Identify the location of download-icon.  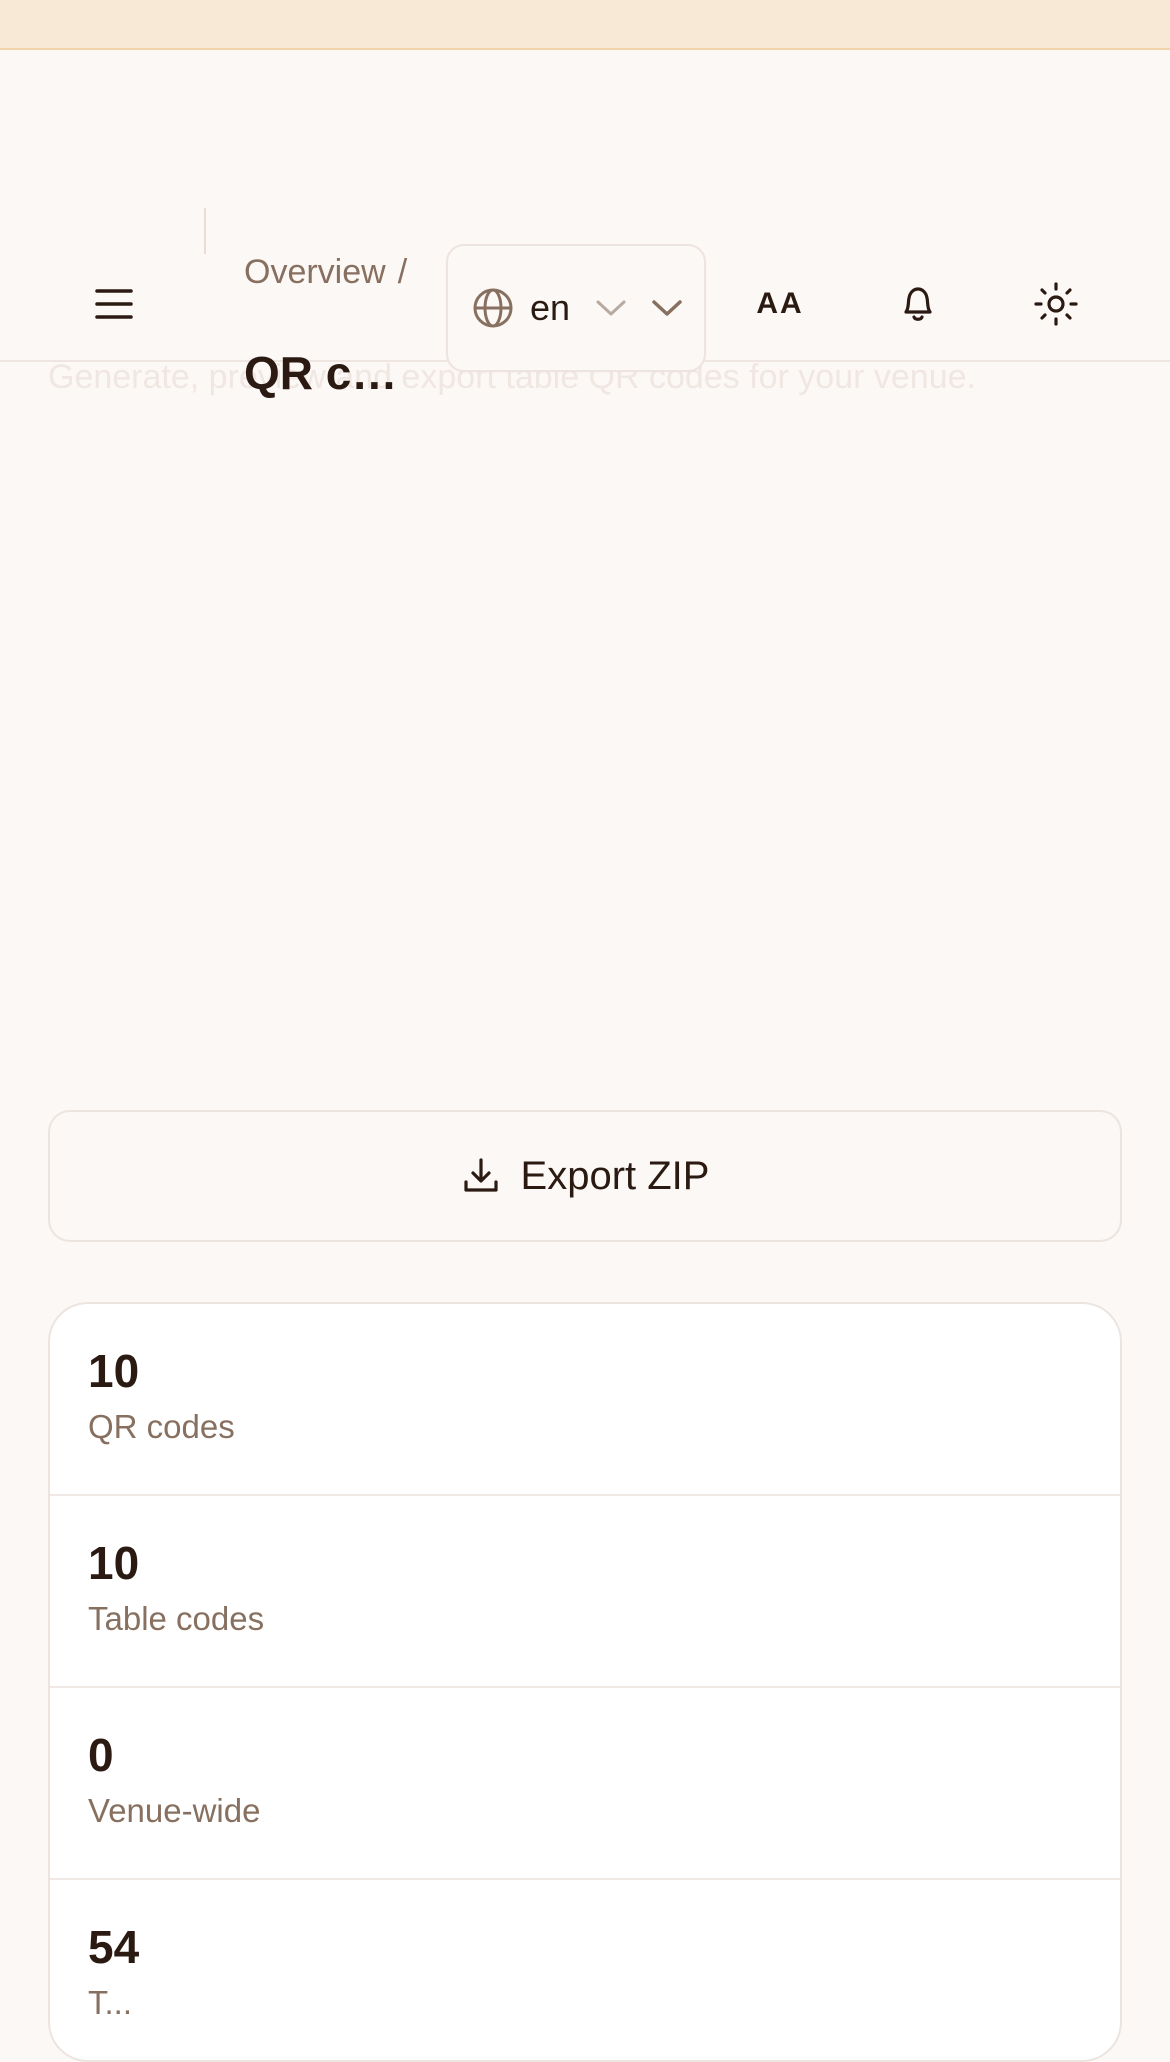
(480, 1175).